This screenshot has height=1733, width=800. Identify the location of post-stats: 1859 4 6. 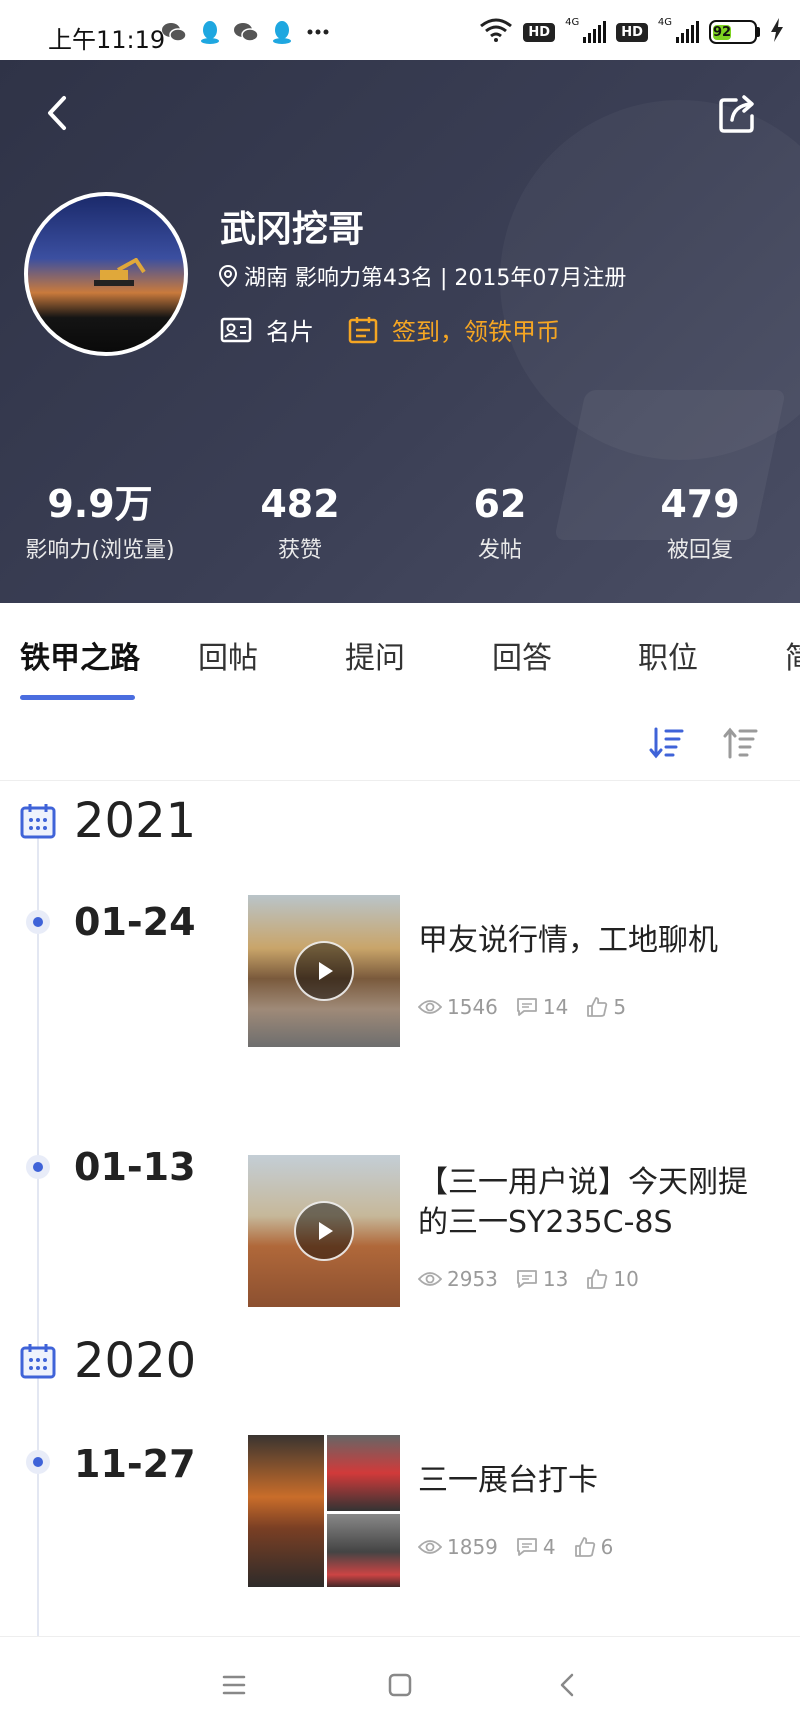
(515, 1547).